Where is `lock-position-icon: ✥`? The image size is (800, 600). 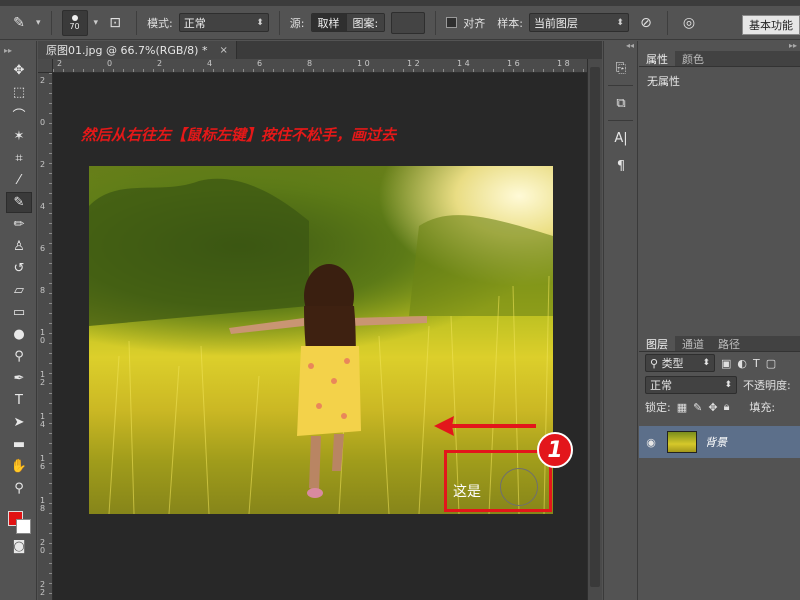 lock-position-icon: ✥ is located at coordinates (712, 407).